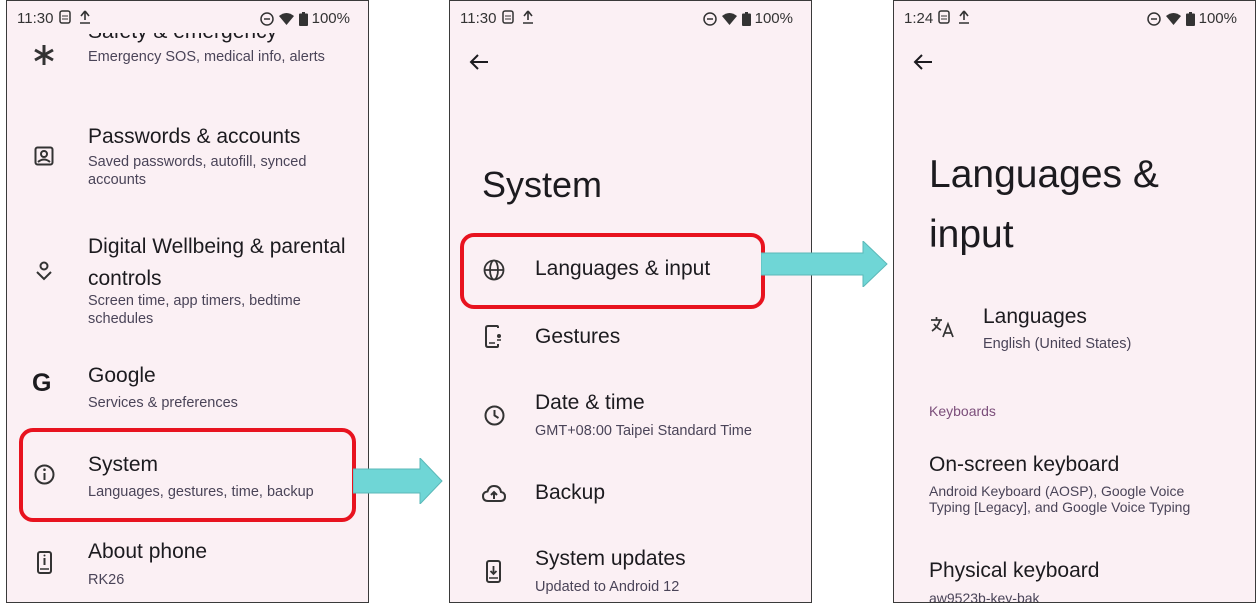 The height and width of the screenshot is (604, 1258). Describe the element at coordinates (493, 336) in the screenshot. I see `gestures-icon` at that location.